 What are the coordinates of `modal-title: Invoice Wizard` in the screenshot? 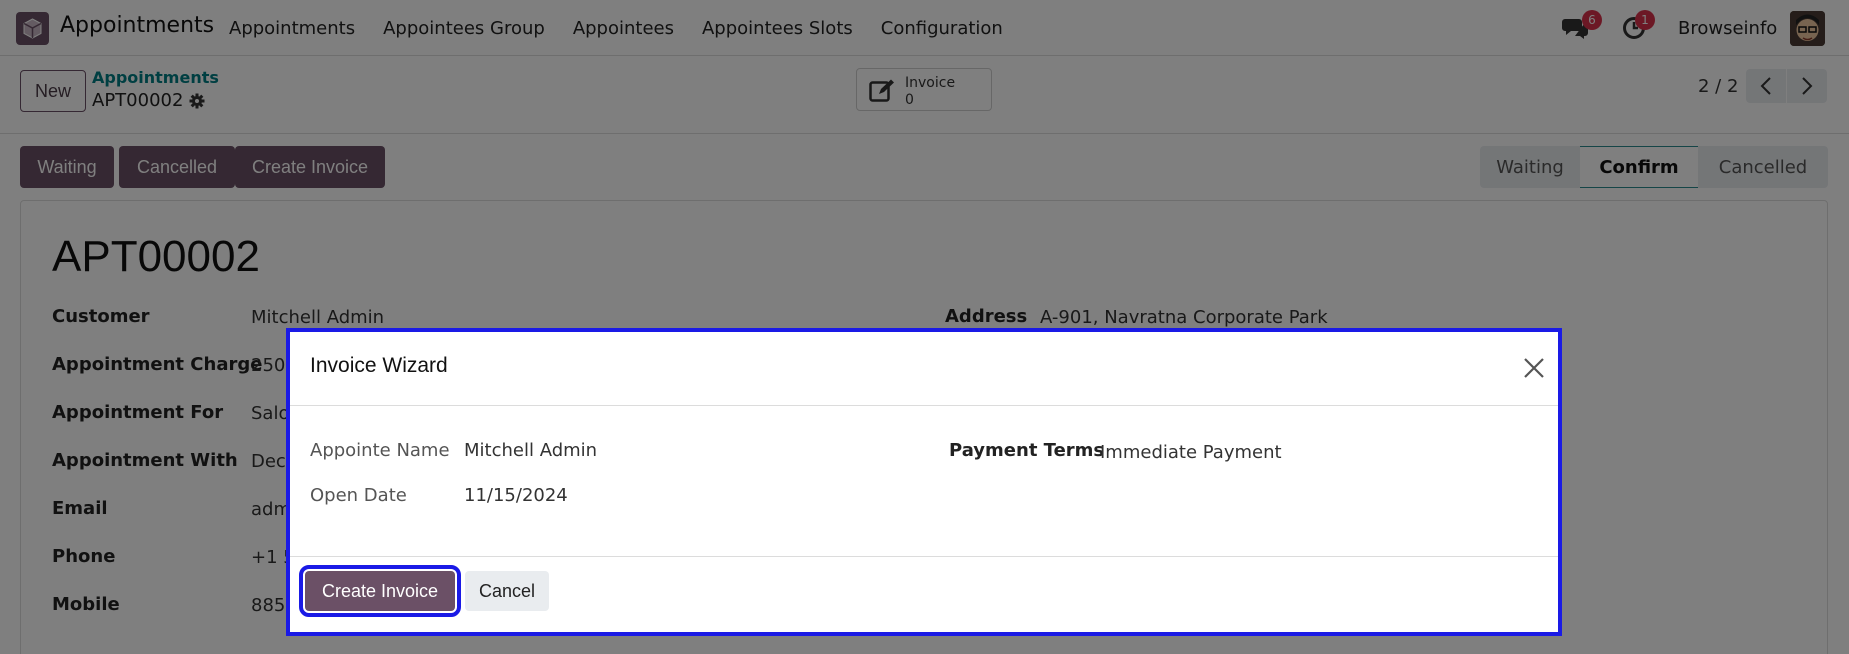 It's located at (379, 365).